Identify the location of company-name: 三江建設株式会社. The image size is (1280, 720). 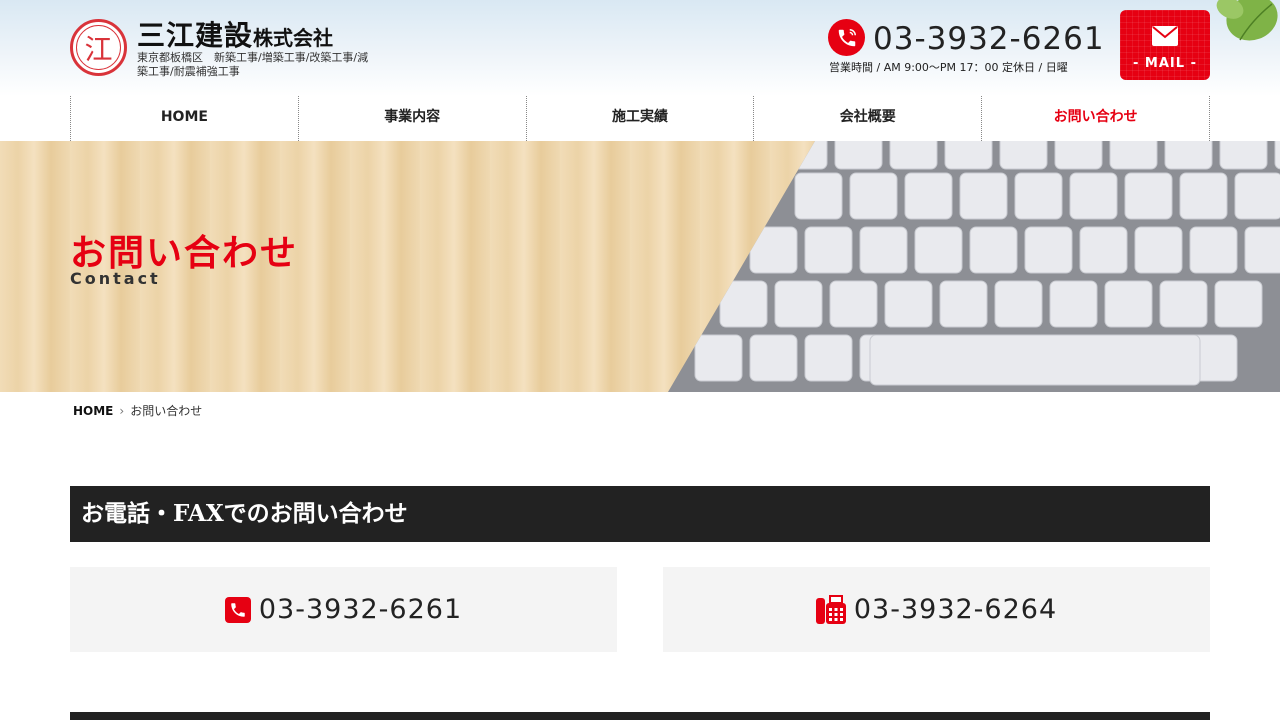
(235, 34).